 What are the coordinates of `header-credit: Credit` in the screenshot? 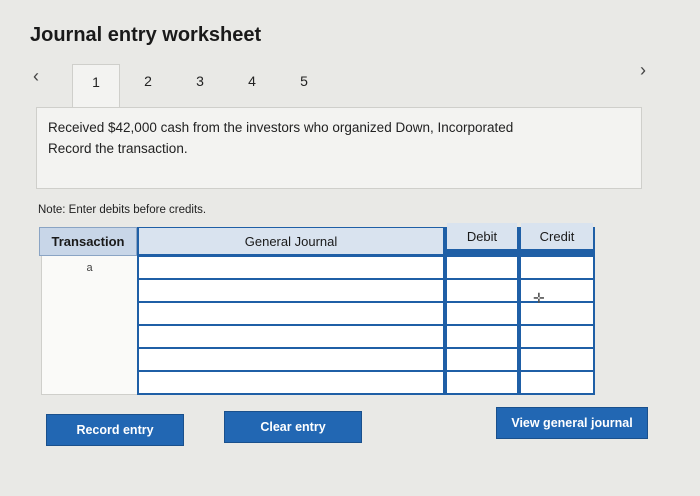 It's located at (557, 239).